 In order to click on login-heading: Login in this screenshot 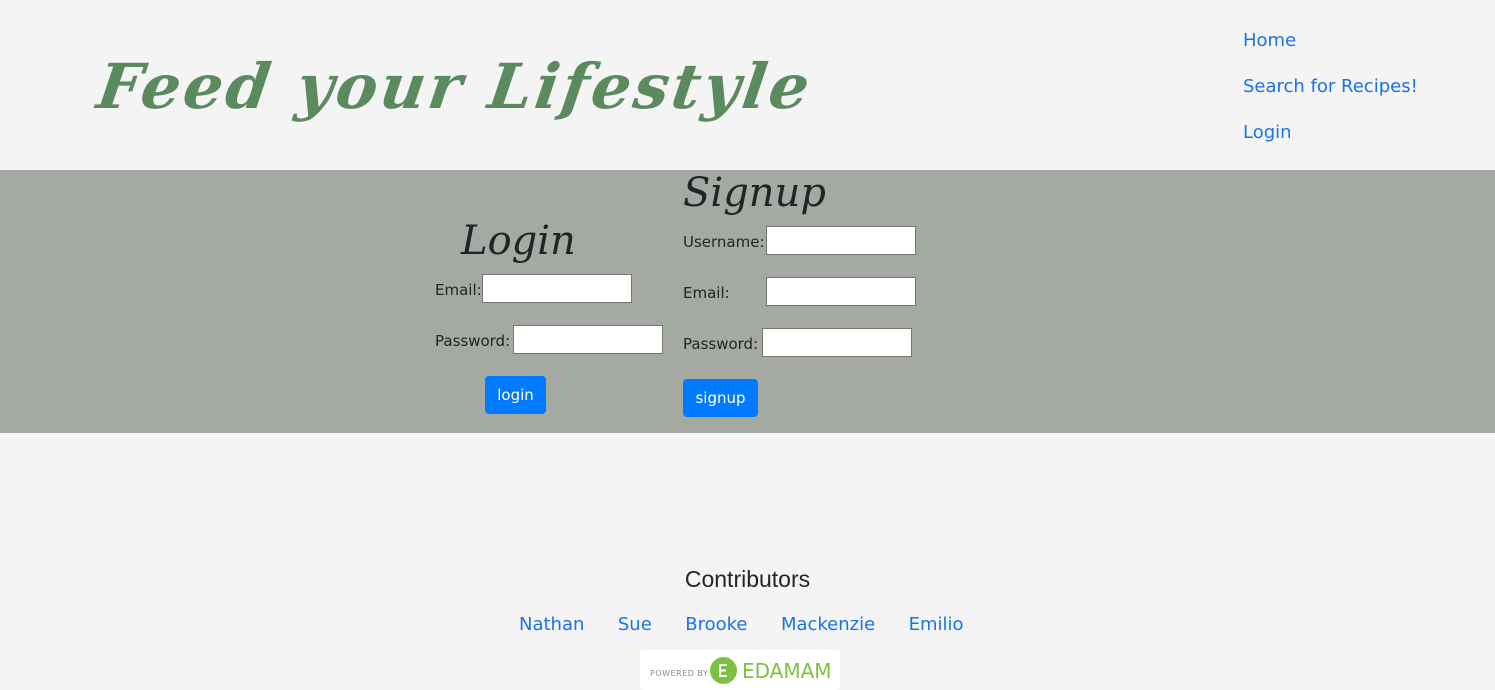, I will do `click(518, 241)`.